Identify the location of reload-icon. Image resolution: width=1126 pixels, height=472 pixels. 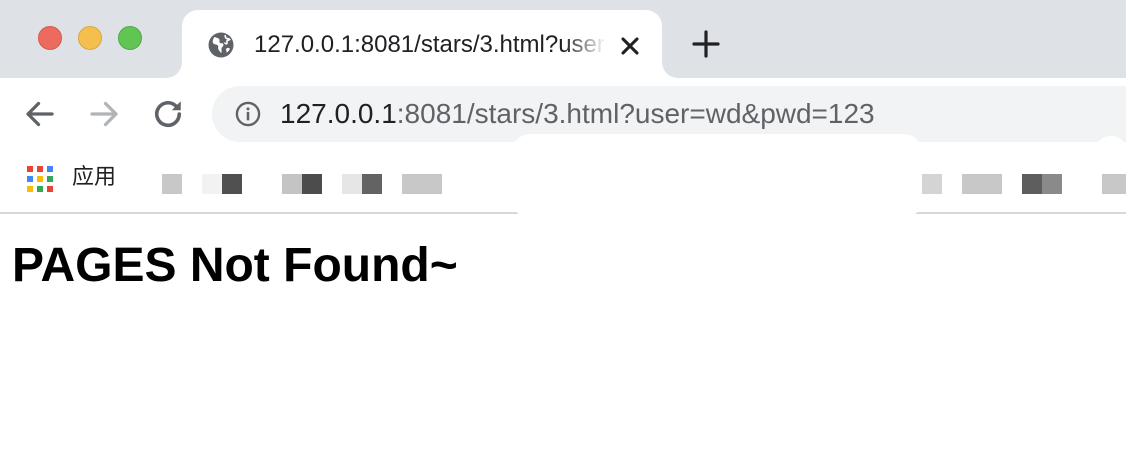
(168, 114).